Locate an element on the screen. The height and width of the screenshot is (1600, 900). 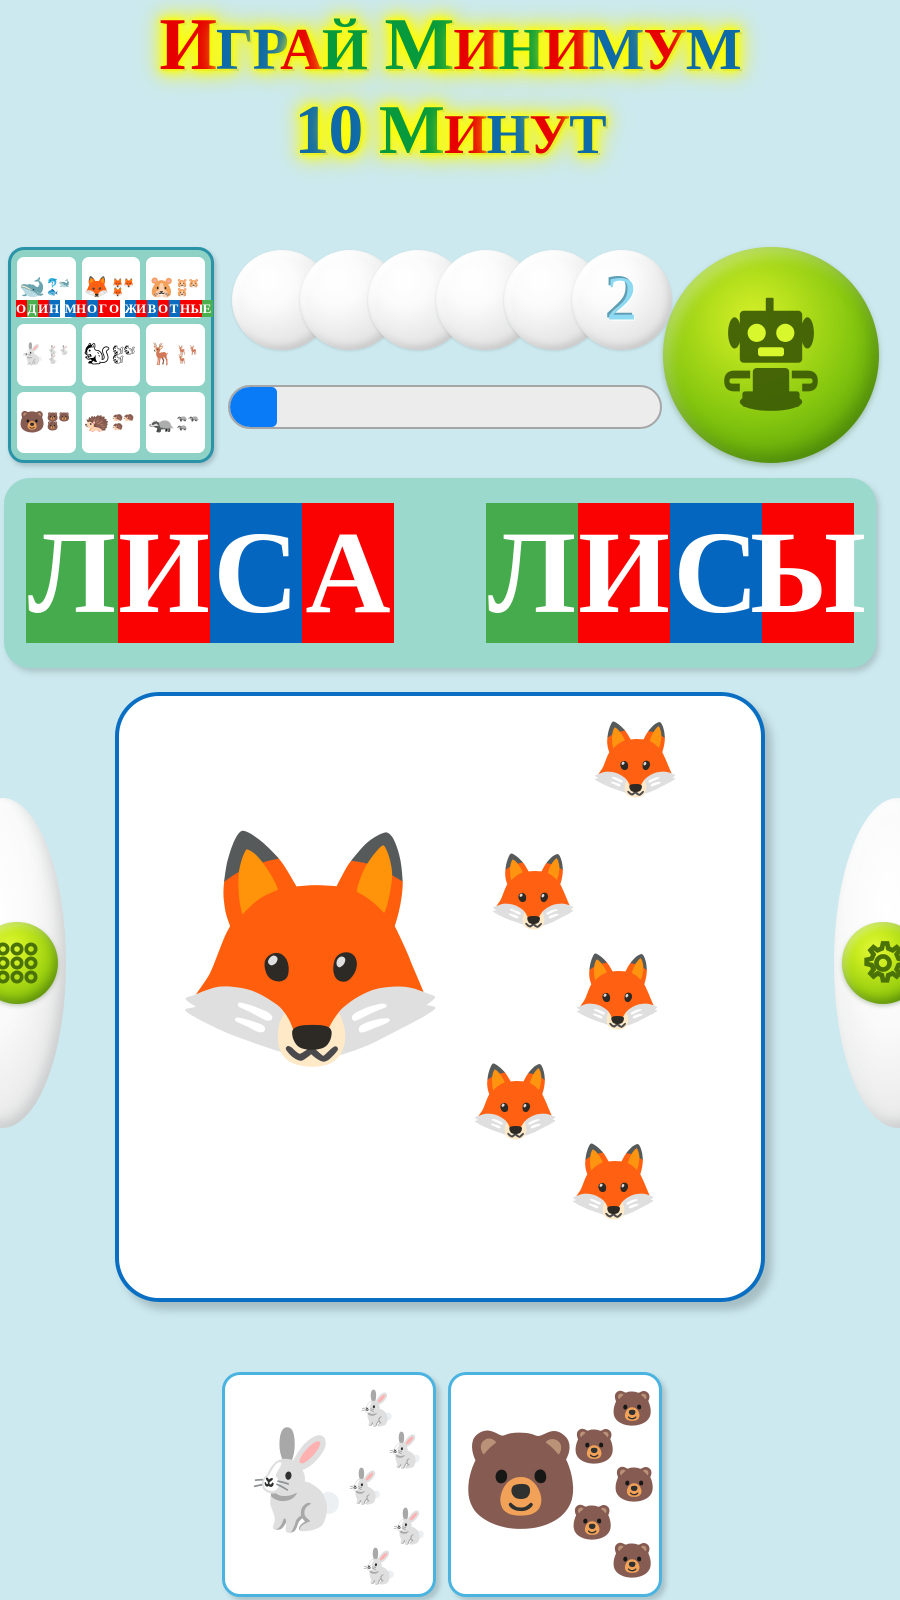
hamster-card: 🐹 🐹🐹🐹 is located at coordinates (175, 288).